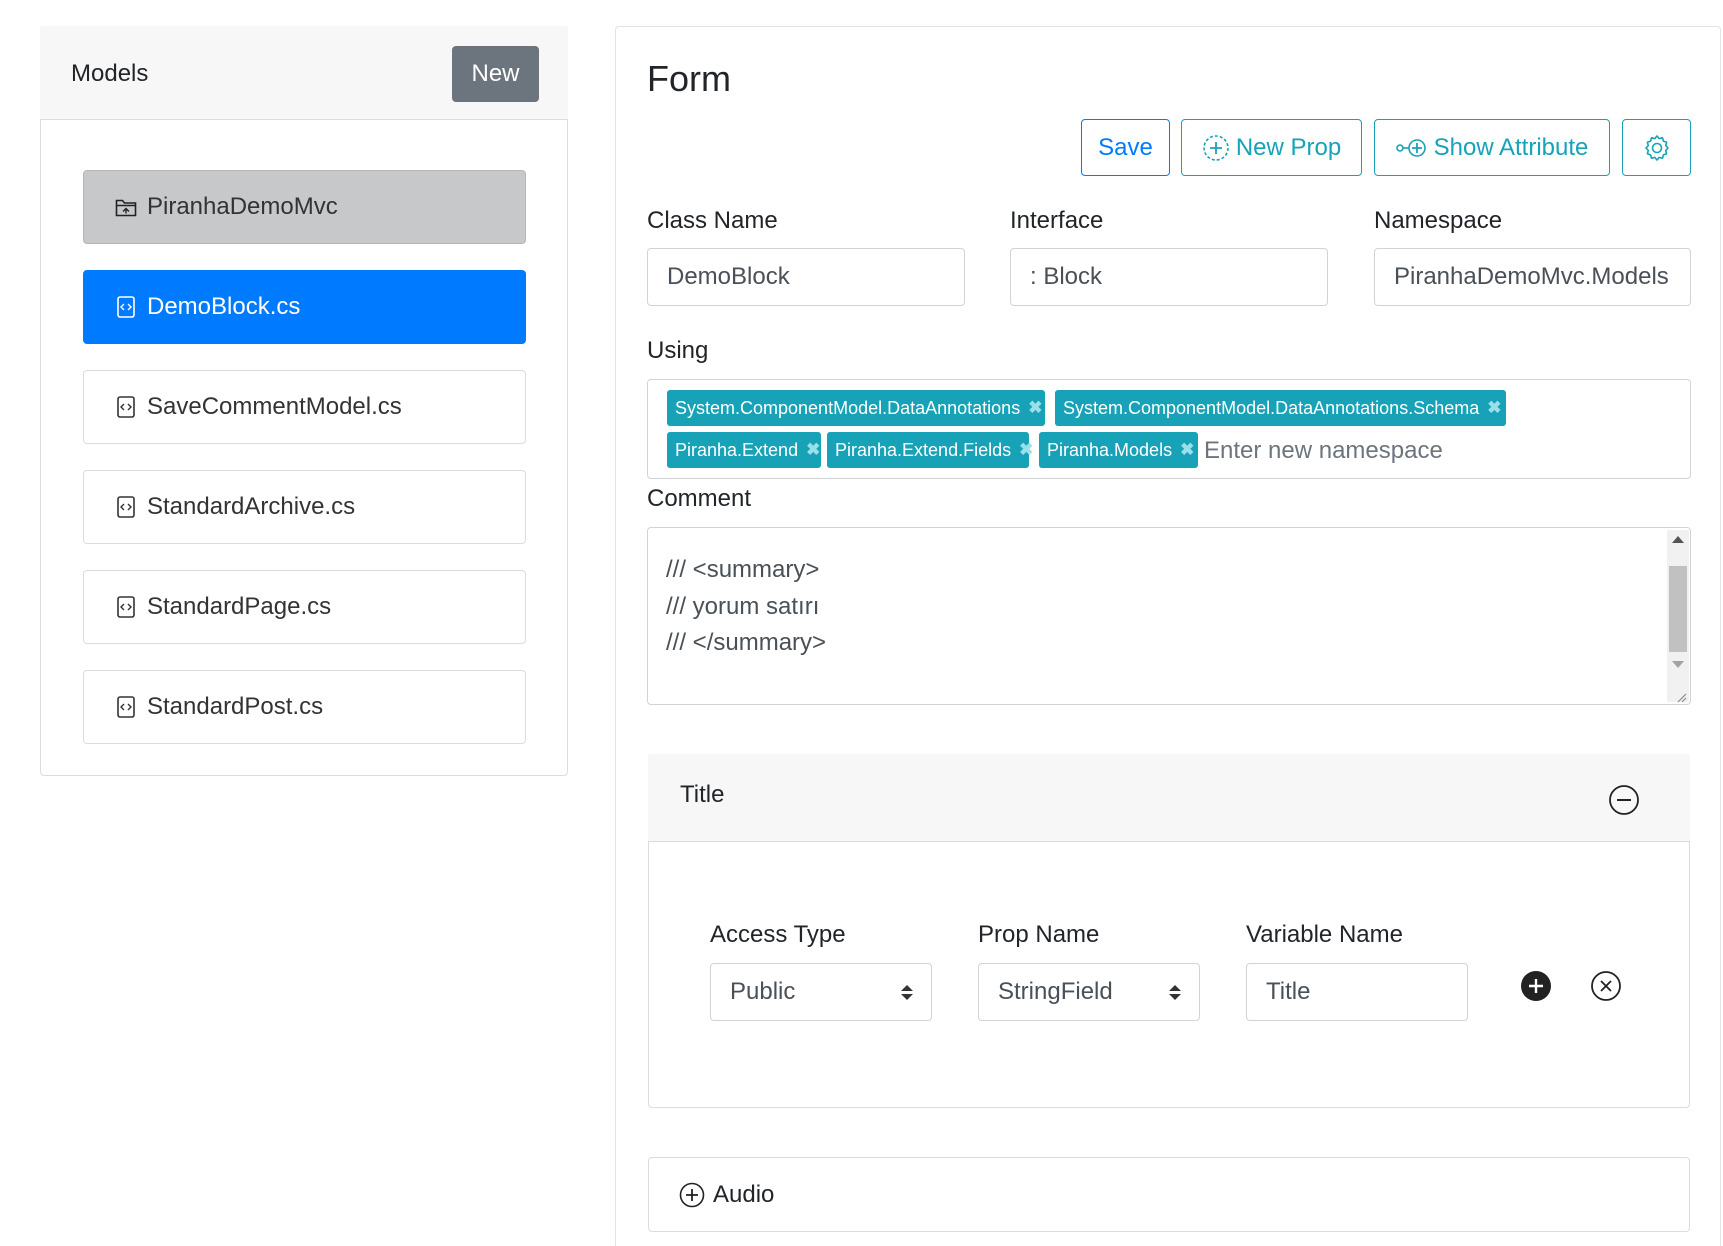 This screenshot has width=1723, height=1246. I want to click on model-item: SaveCommentModel.cs, so click(304, 407).